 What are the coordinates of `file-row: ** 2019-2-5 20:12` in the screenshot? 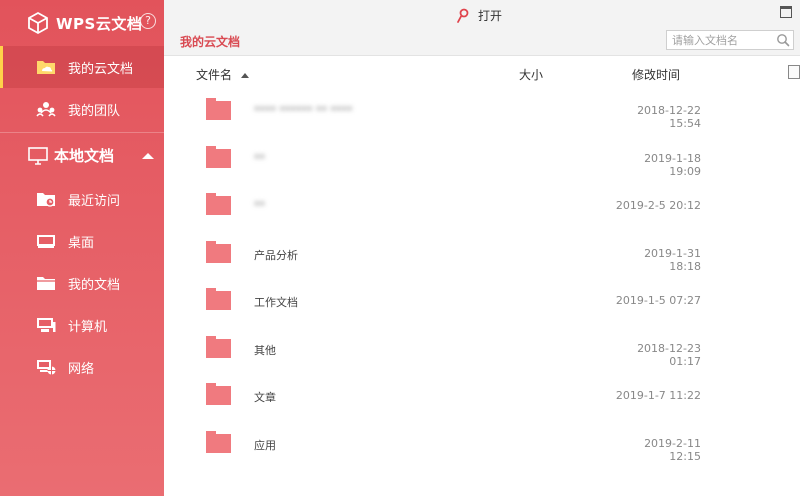 It's located at (482, 207).